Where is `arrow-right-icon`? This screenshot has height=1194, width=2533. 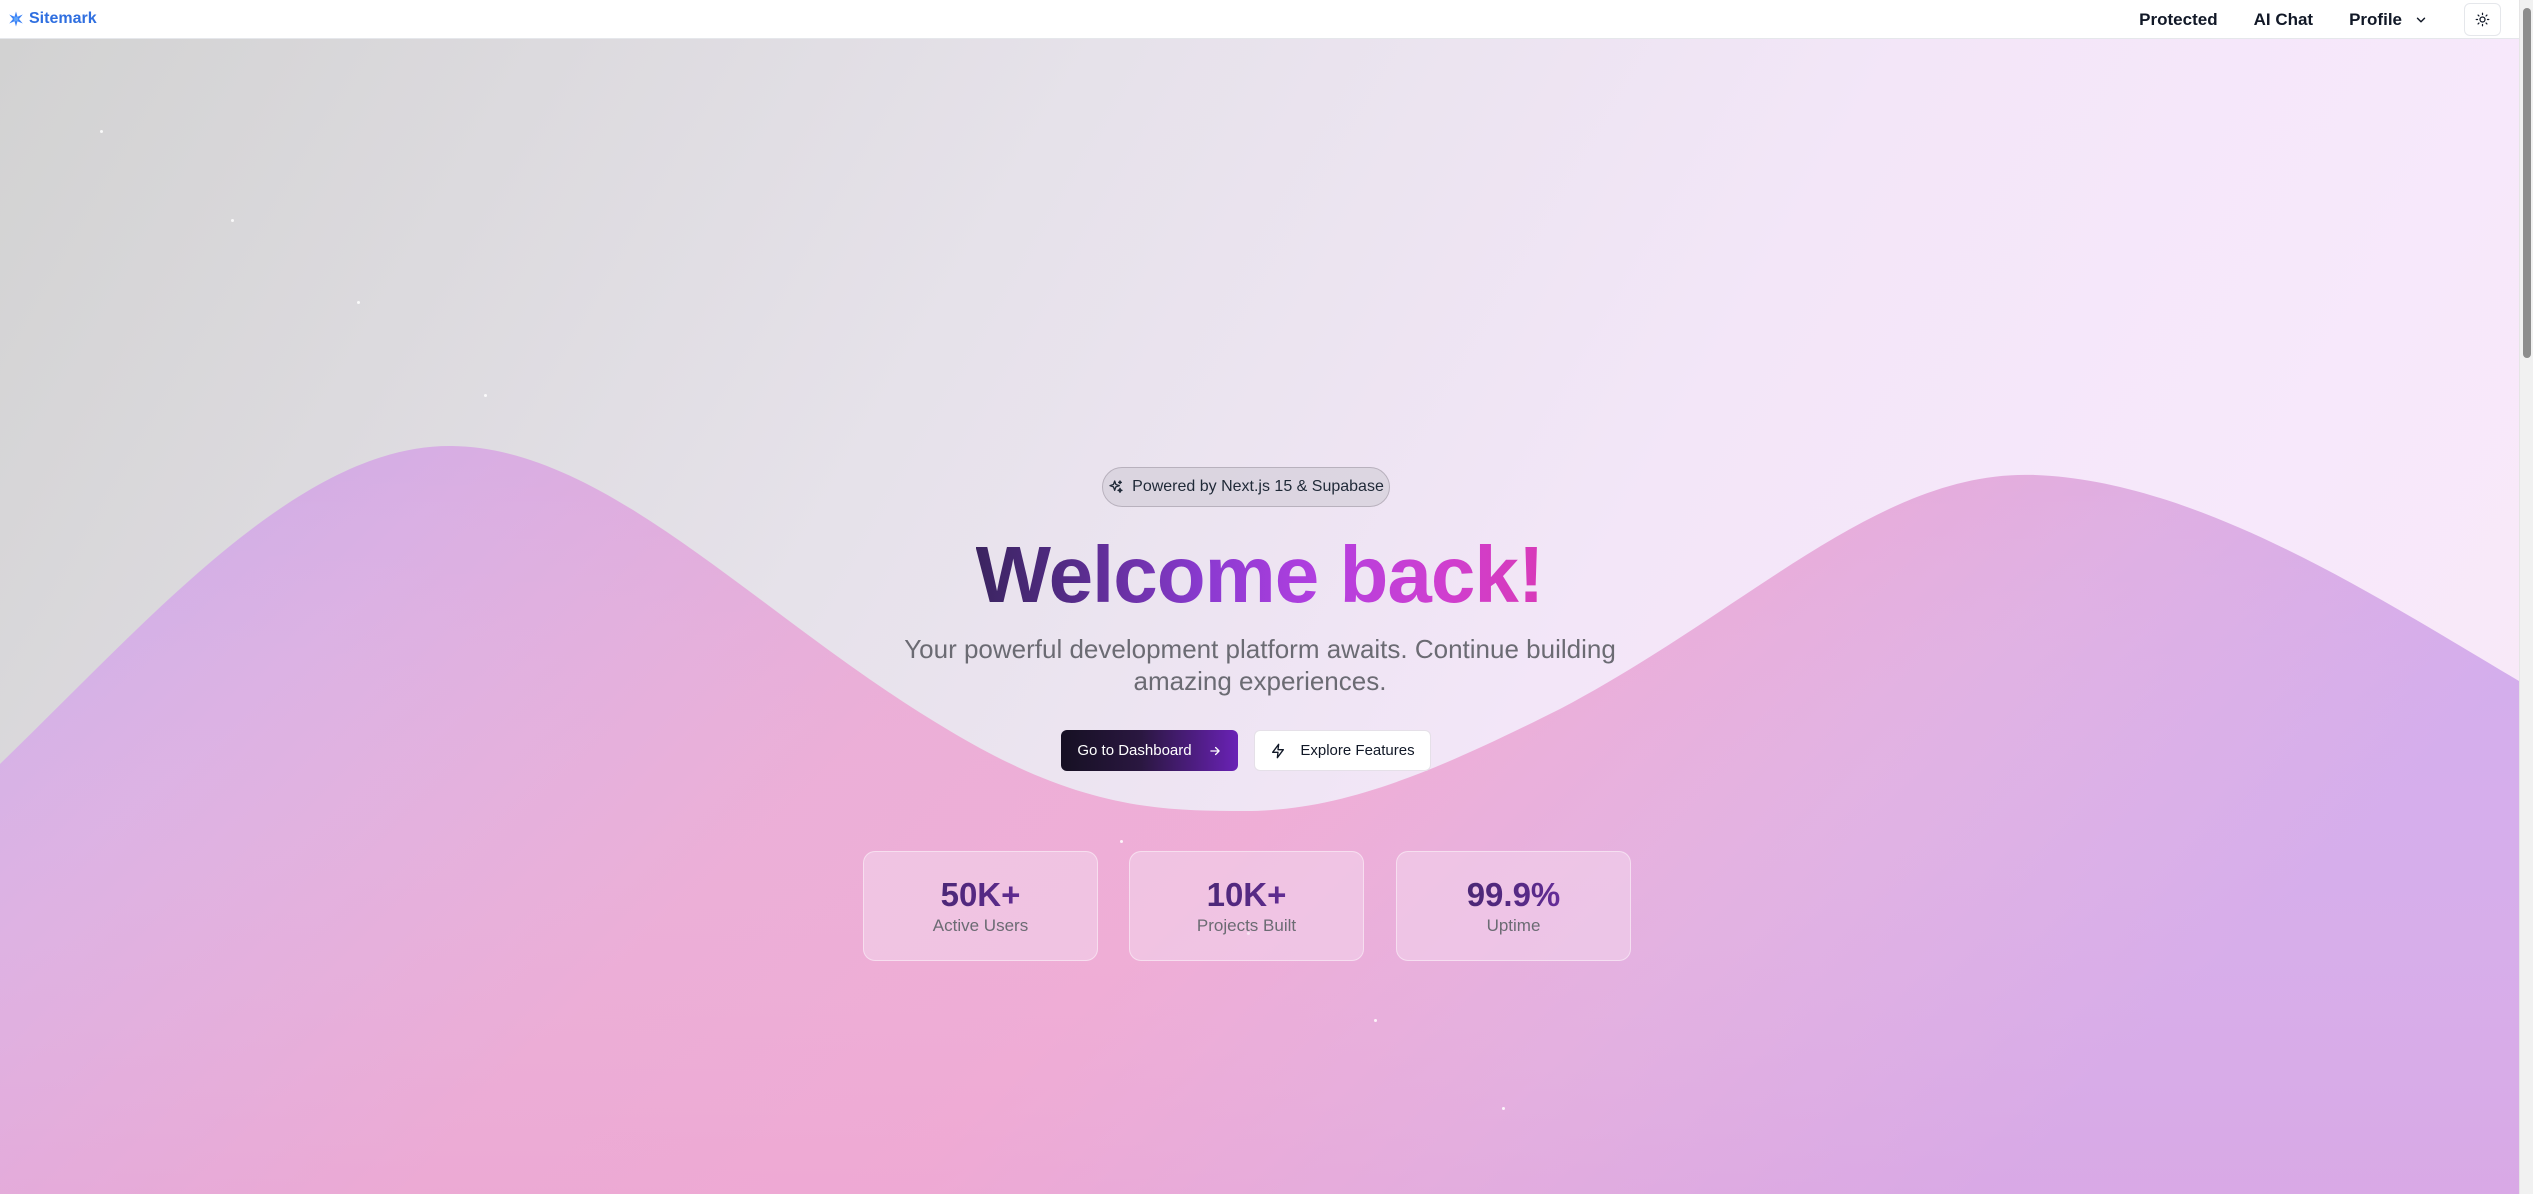
arrow-right-icon is located at coordinates (1214, 750).